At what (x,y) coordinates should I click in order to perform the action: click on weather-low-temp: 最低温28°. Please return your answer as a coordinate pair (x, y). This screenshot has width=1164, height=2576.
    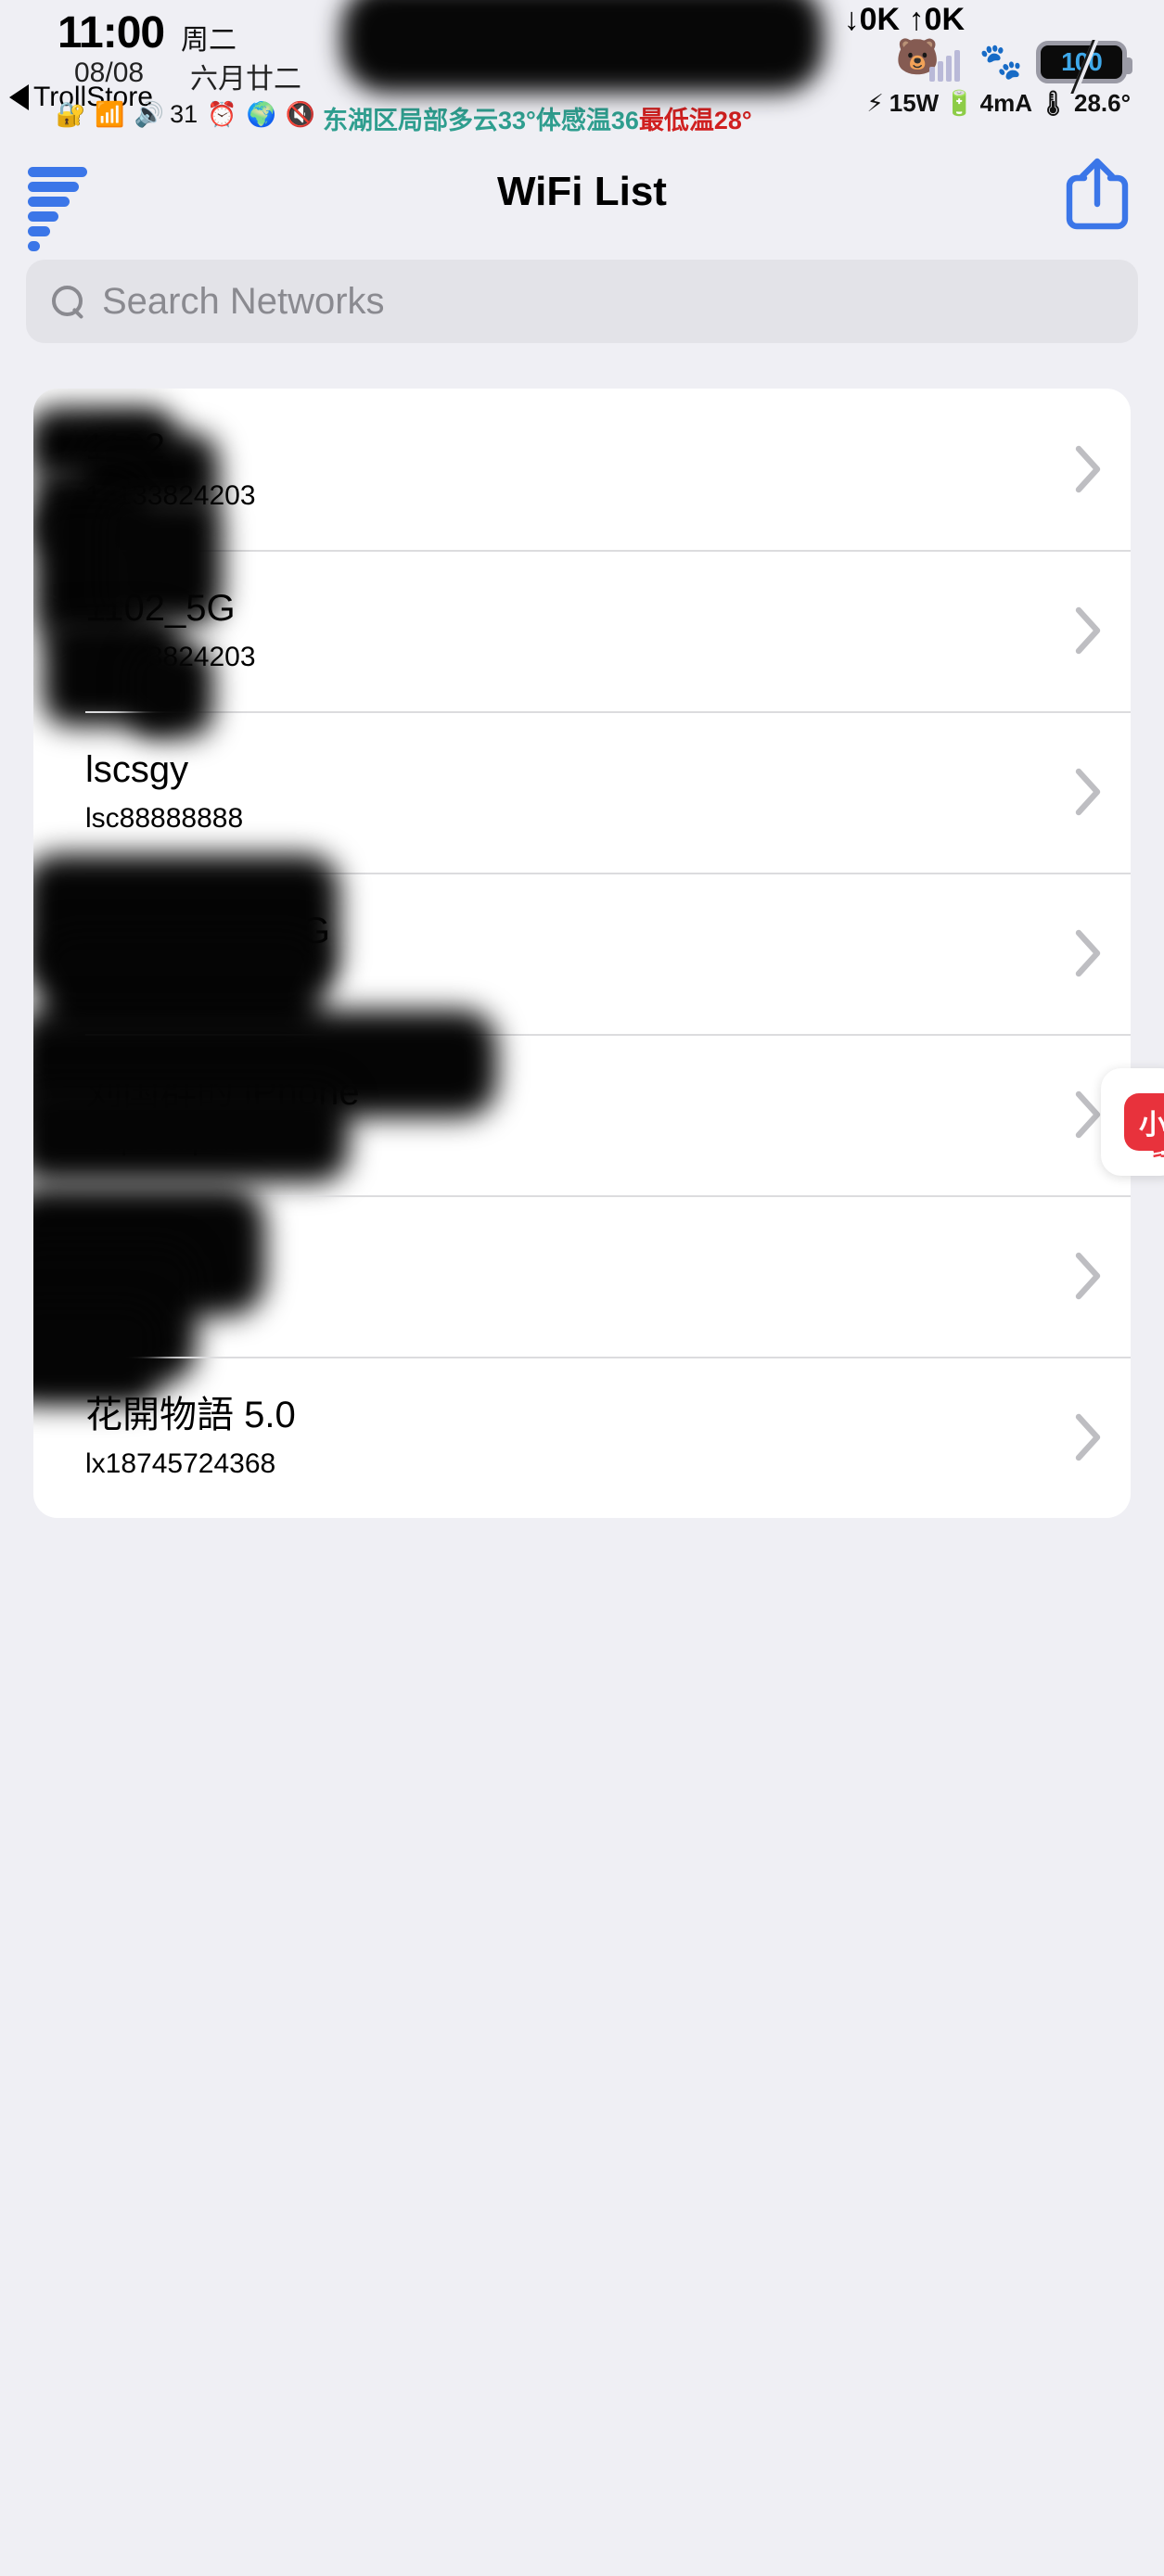
    Looking at the image, I should click on (695, 120).